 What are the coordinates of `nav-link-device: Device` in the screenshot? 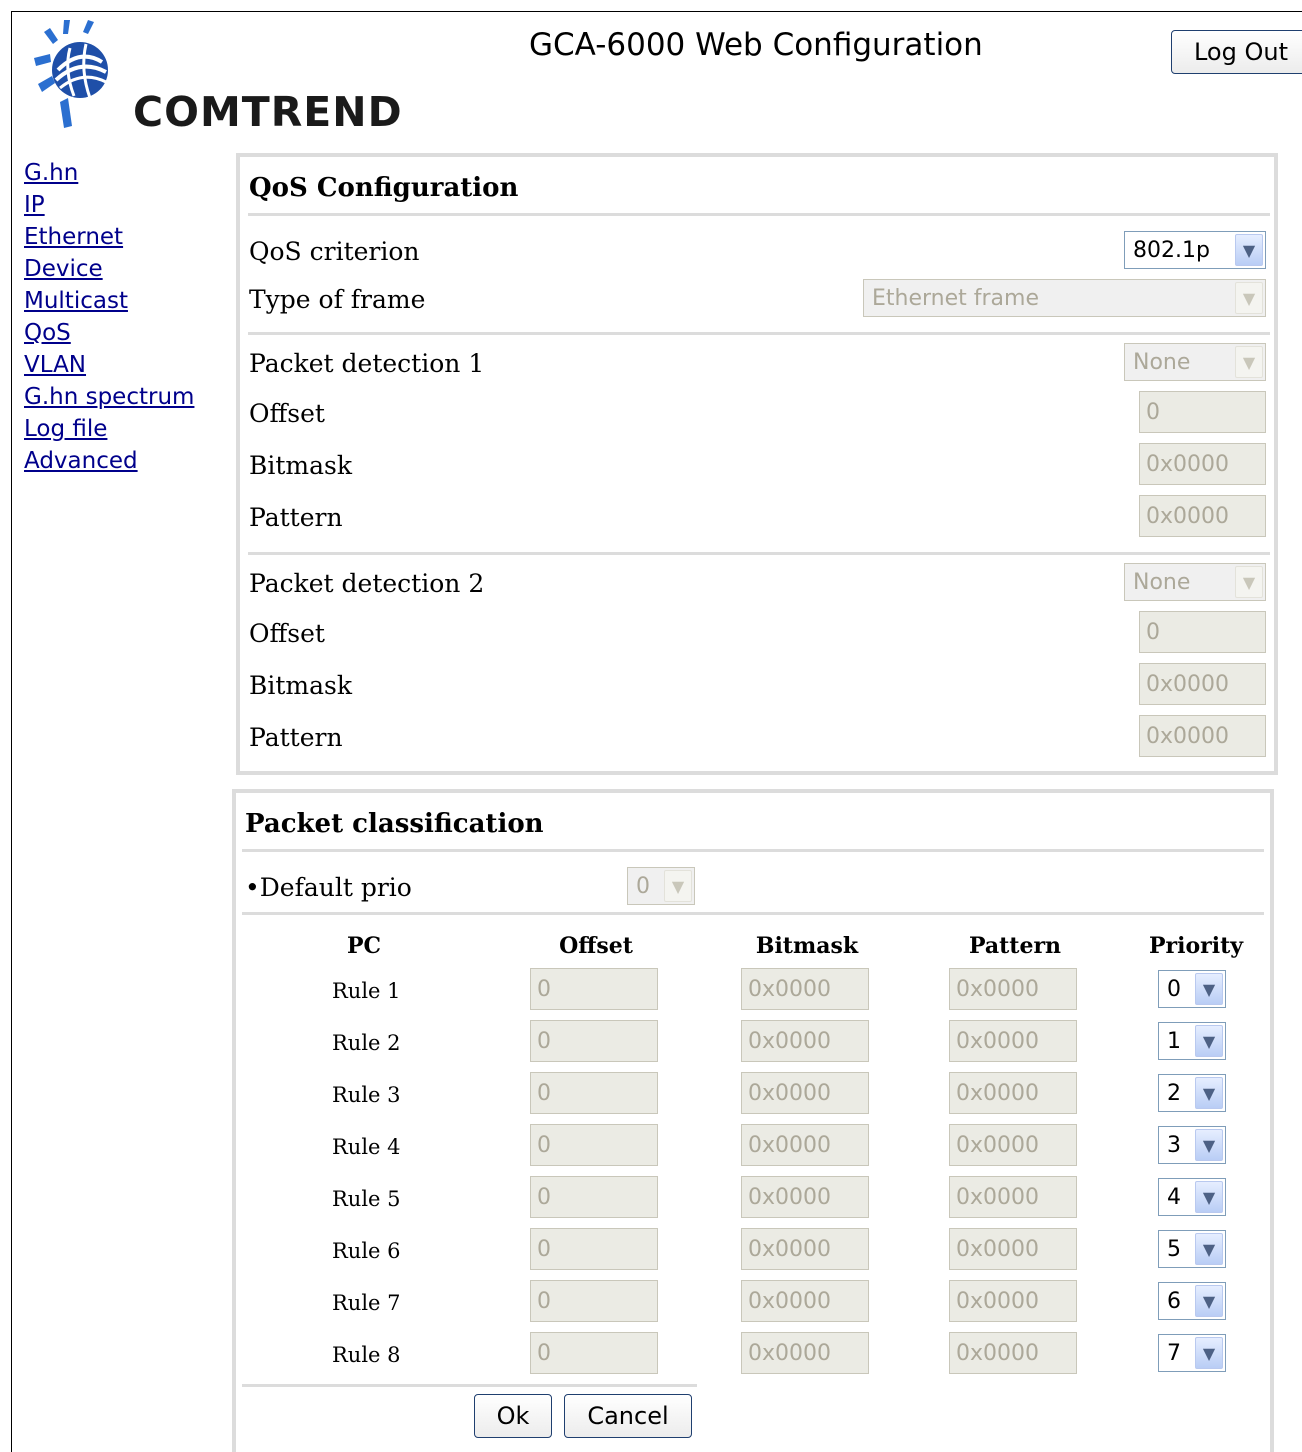 It's located at (109, 269).